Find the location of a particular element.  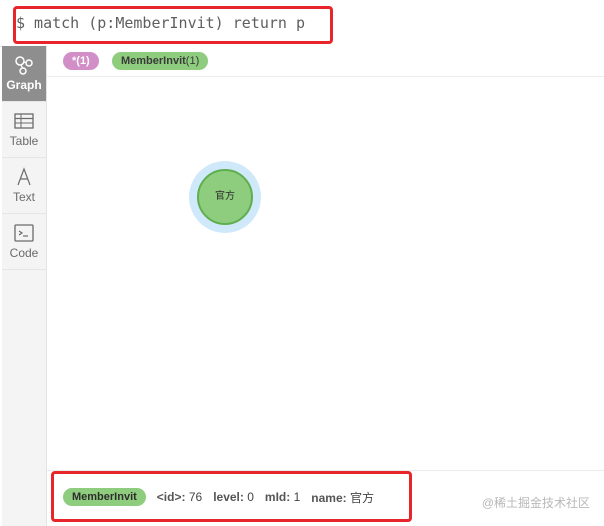

result-view-sidebar: Graph Table Text Code is located at coordinates (24, 286).